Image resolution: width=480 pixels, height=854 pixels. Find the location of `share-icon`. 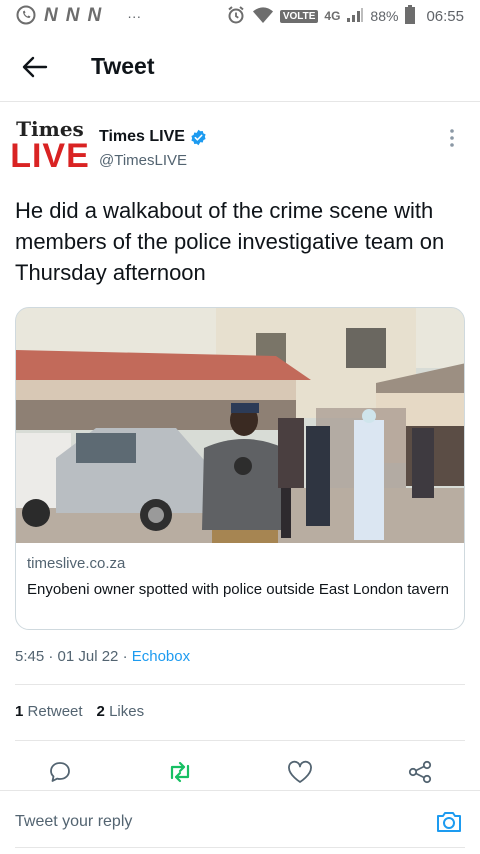

share-icon is located at coordinates (420, 772).